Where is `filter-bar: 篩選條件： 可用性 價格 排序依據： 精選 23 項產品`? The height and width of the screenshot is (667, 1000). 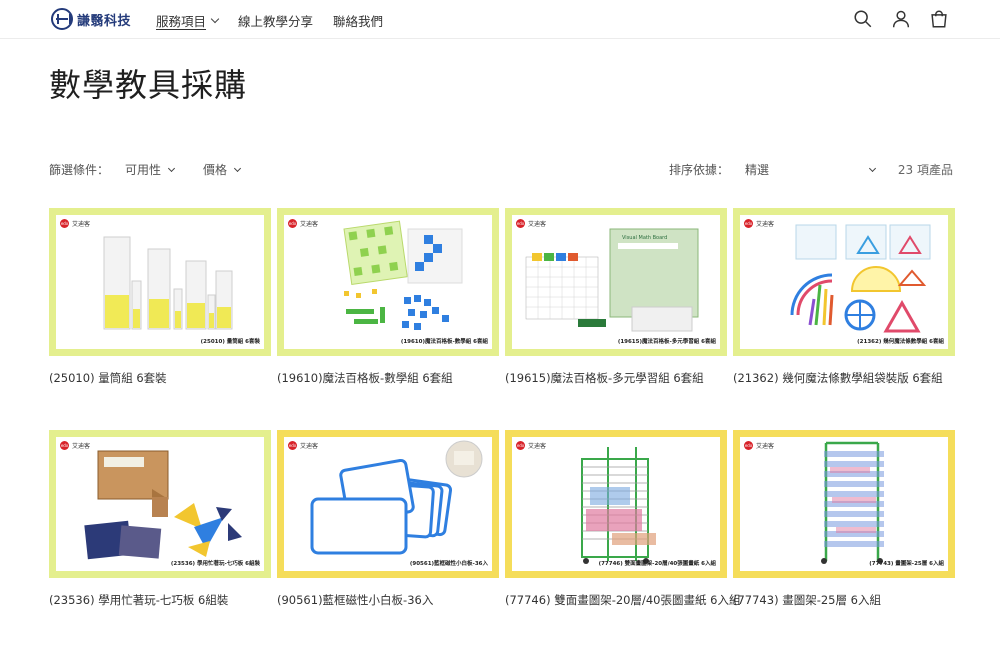 filter-bar: 篩選條件： 可用性 價格 排序依據： 精選 23 項產品 is located at coordinates (501, 170).